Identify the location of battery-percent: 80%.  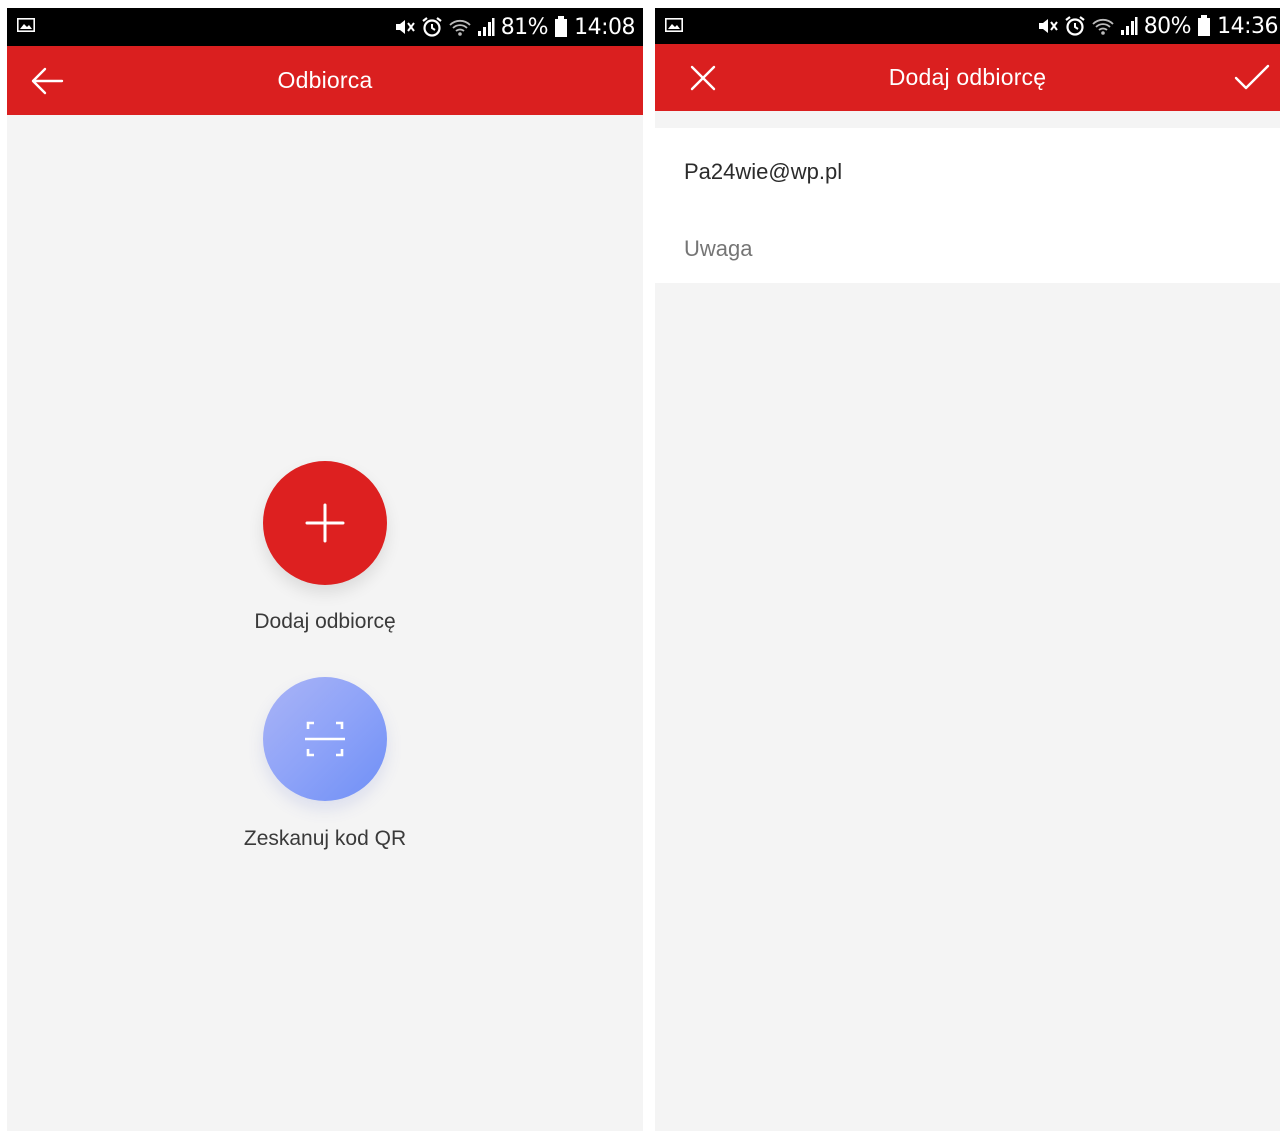
(1167, 26).